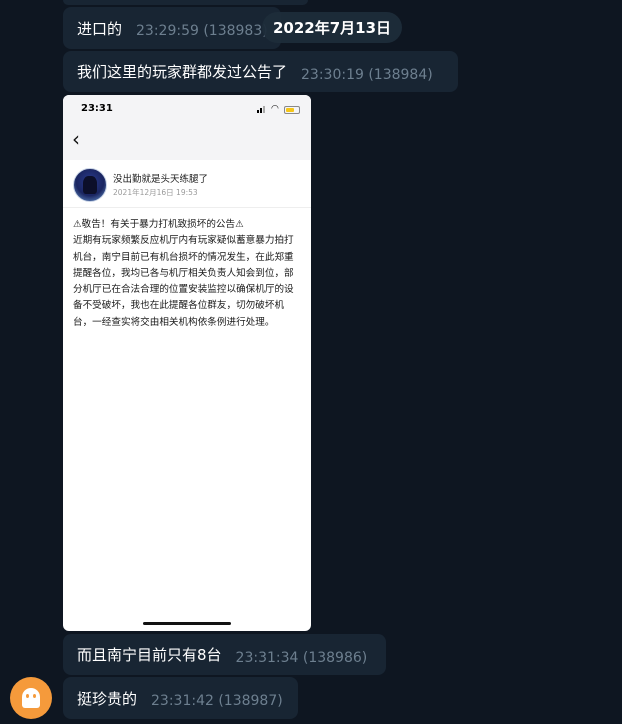 The image size is (622, 724). I want to click on wifi-icon: ◠, so click(275, 109).